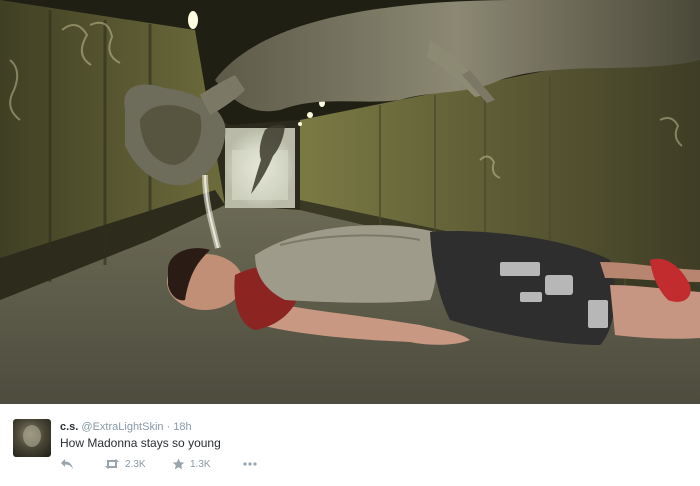 This screenshot has width=700, height=486. Describe the element at coordinates (178, 464) in the screenshot. I see `star-icon` at that location.